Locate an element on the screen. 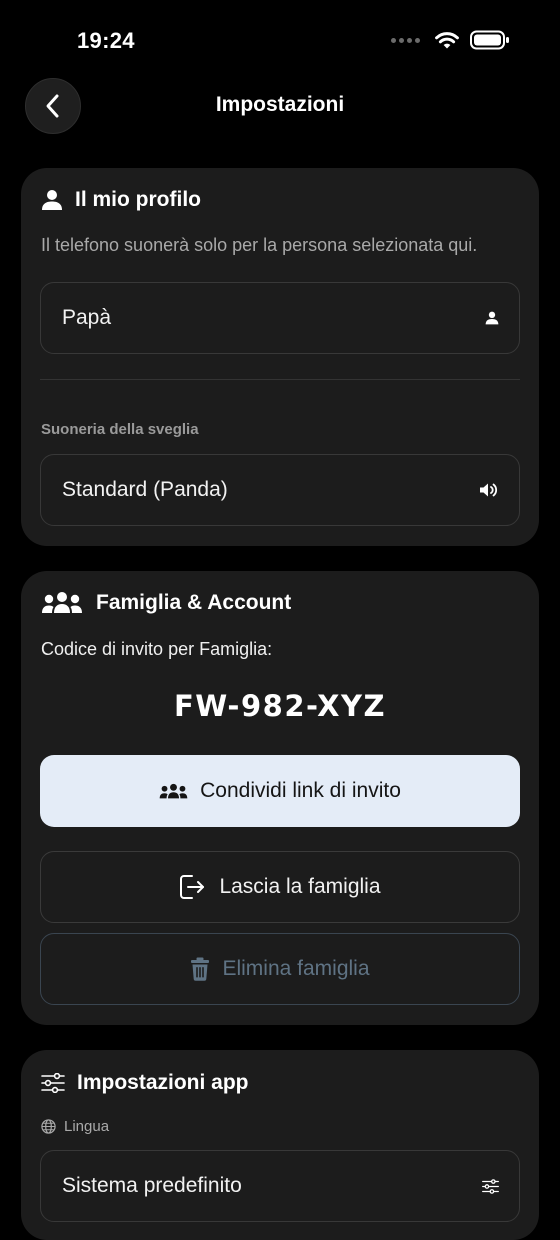  profile-person-value: Papà is located at coordinates (87, 317).